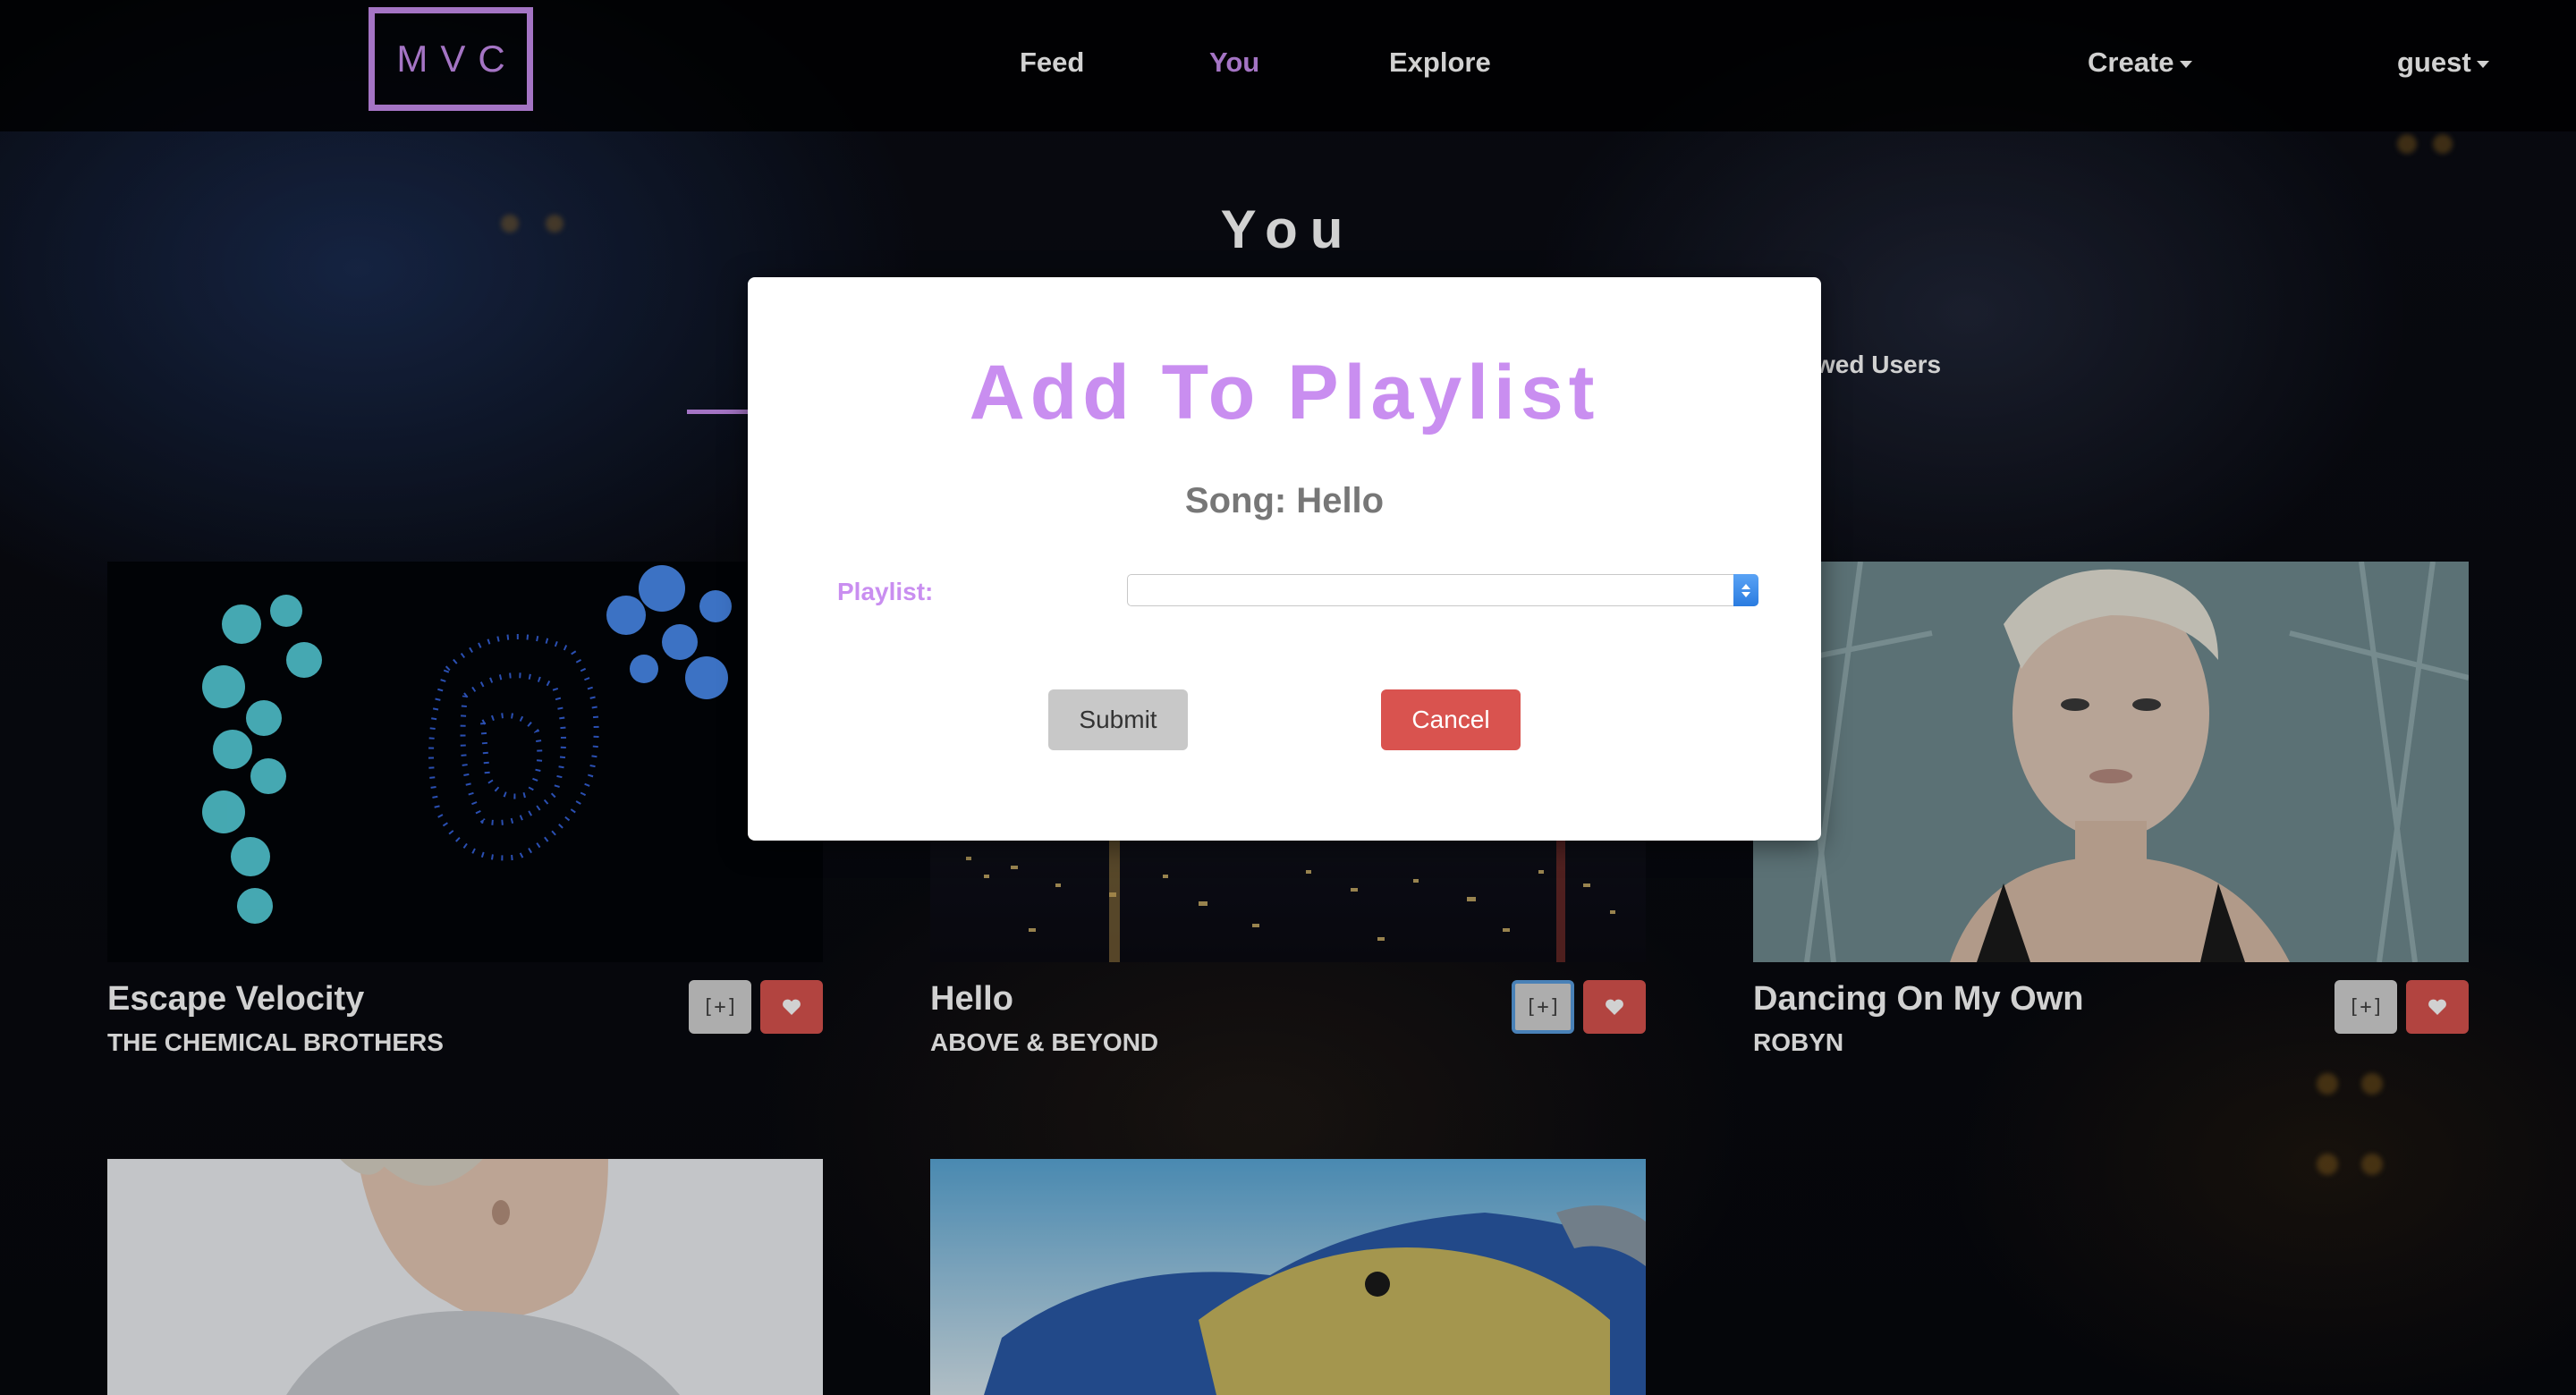  Describe the element at coordinates (1442, 590) in the screenshot. I see `playlist-select` at that location.